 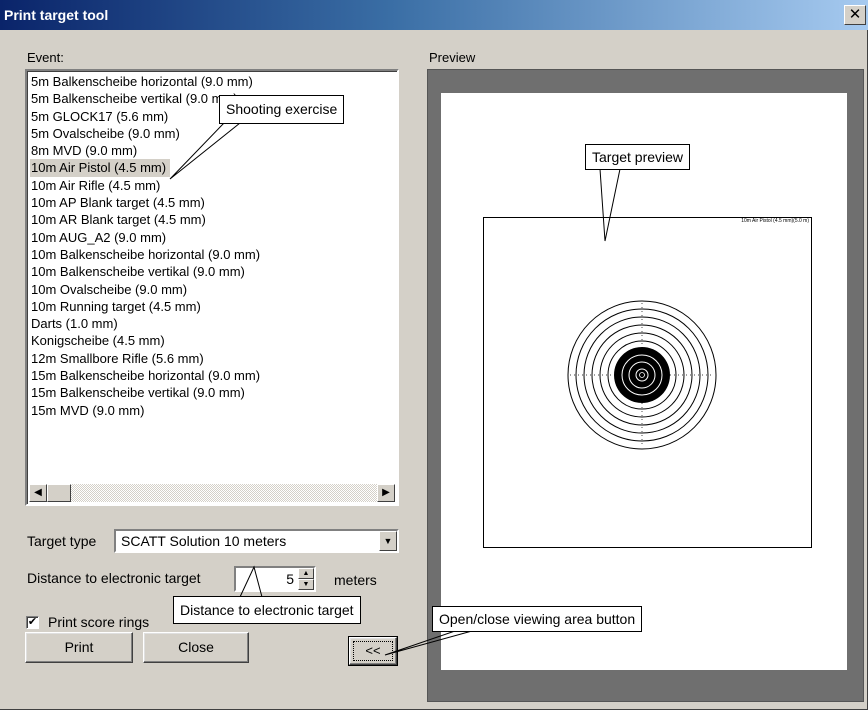 What do you see at coordinates (212, 358) in the screenshot?
I see `list-item: 12m Smallbore Rifle (5.6 mm)` at bounding box center [212, 358].